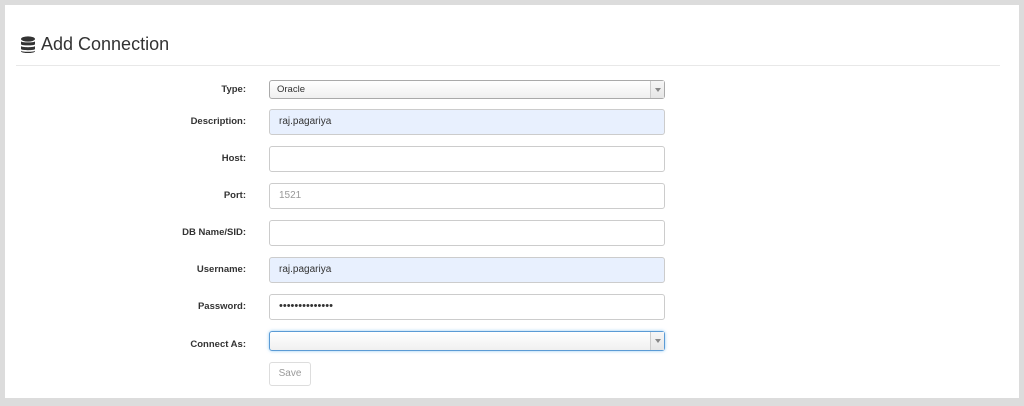 The height and width of the screenshot is (406, 1024). I want to click on password-input: ••••••••••••••, so click(467, 307).